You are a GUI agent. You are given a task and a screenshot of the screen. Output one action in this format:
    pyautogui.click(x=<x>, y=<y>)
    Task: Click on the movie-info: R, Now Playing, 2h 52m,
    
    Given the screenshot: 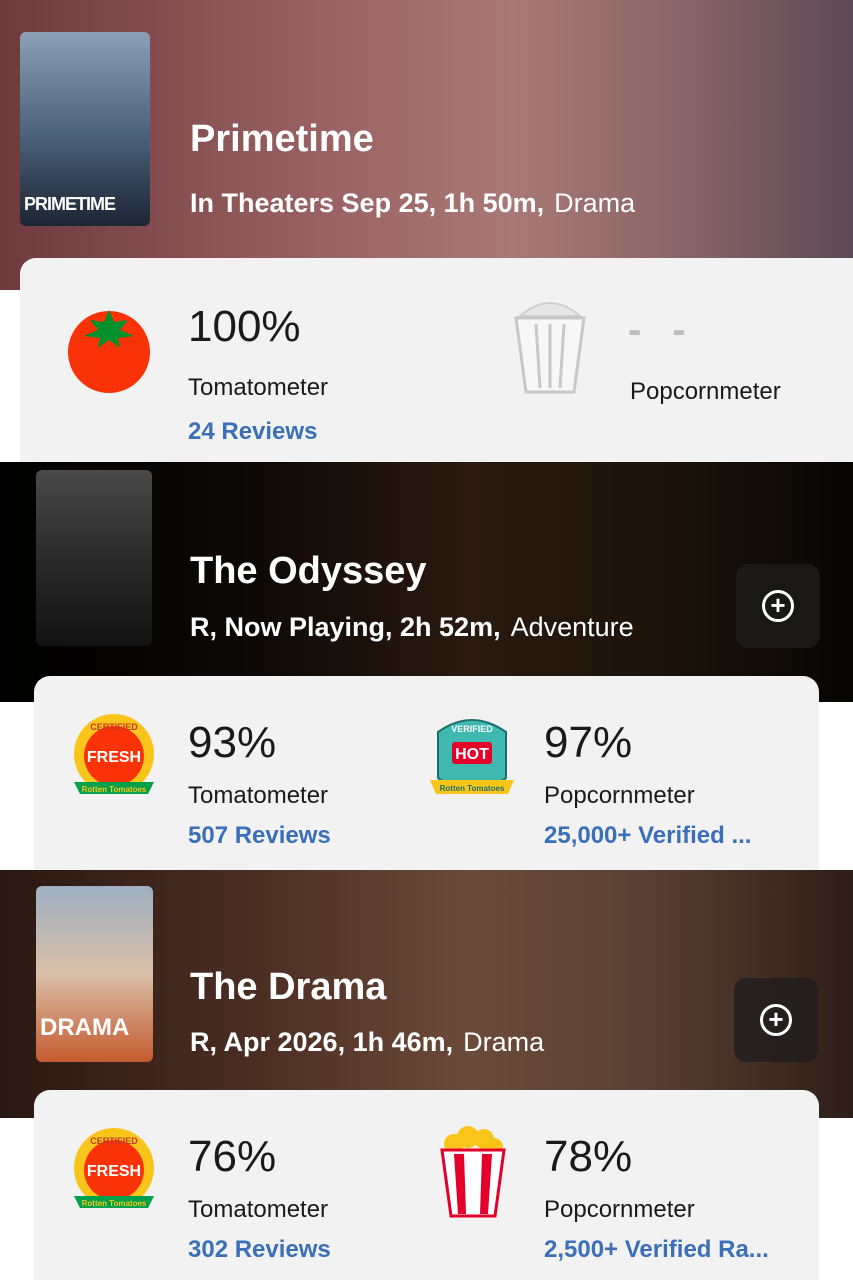 What is the action you would take?
    pyautogui.click(x=345, y=627)
    